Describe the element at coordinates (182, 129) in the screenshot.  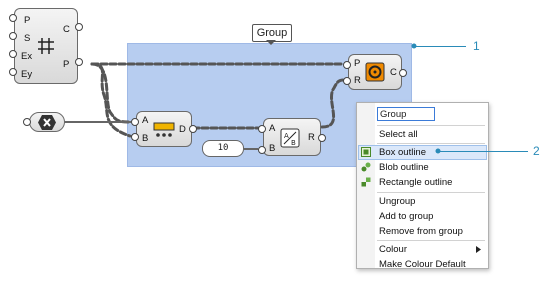
I see `point-output-label-d: D` at that location.